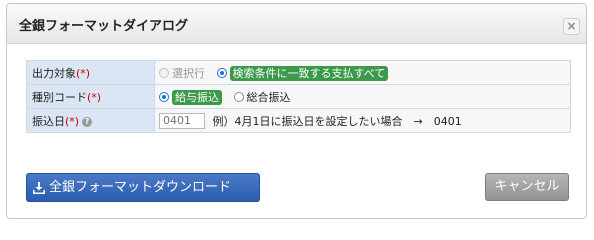 This screenshot has width=594, height=240. Describe the element at coordinates (527, 187) in the screenshot. I see `cancel-button: キャンセル` at that location.